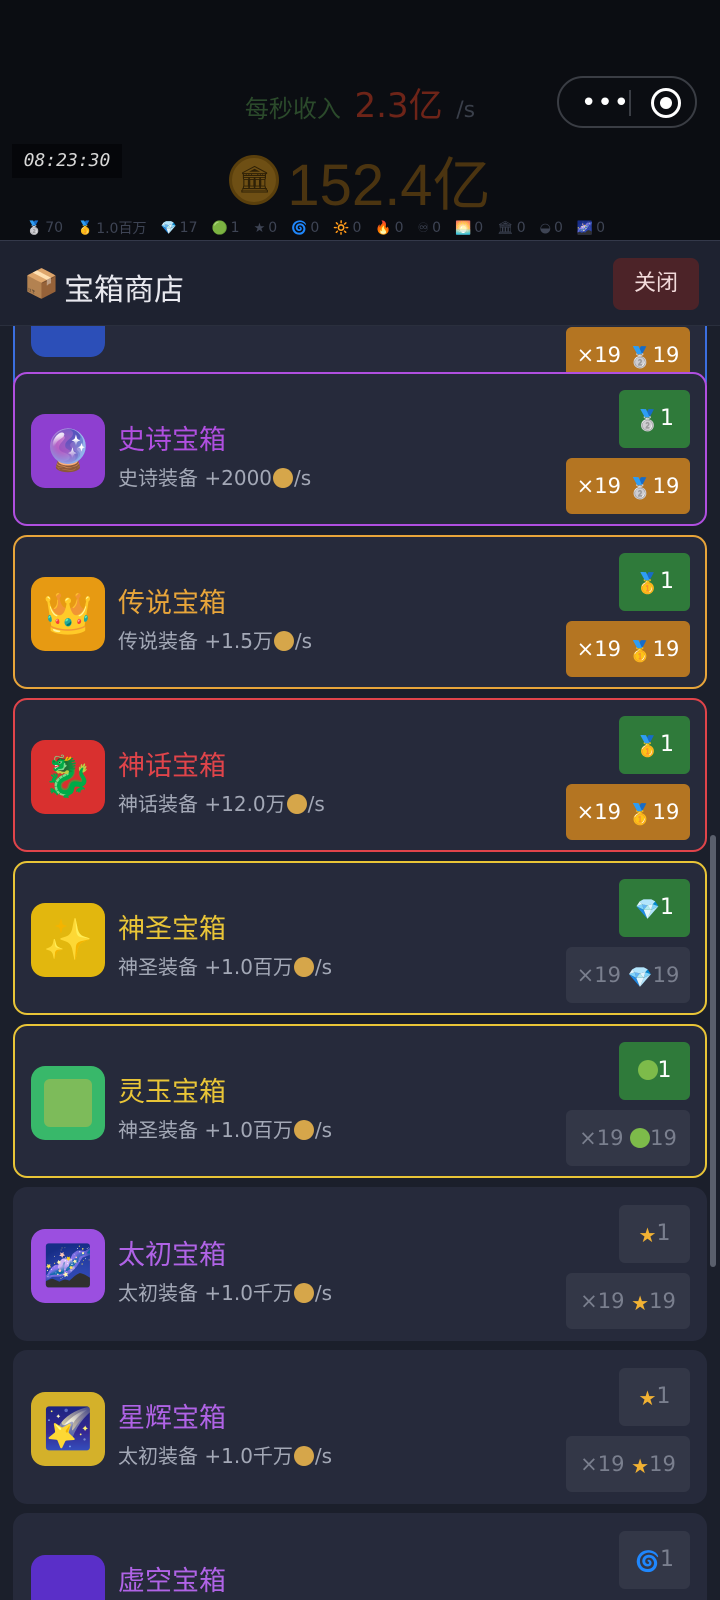 The image size is (720, 1600). I want to click on buy-one-button: 💎1, so click(654, 908).